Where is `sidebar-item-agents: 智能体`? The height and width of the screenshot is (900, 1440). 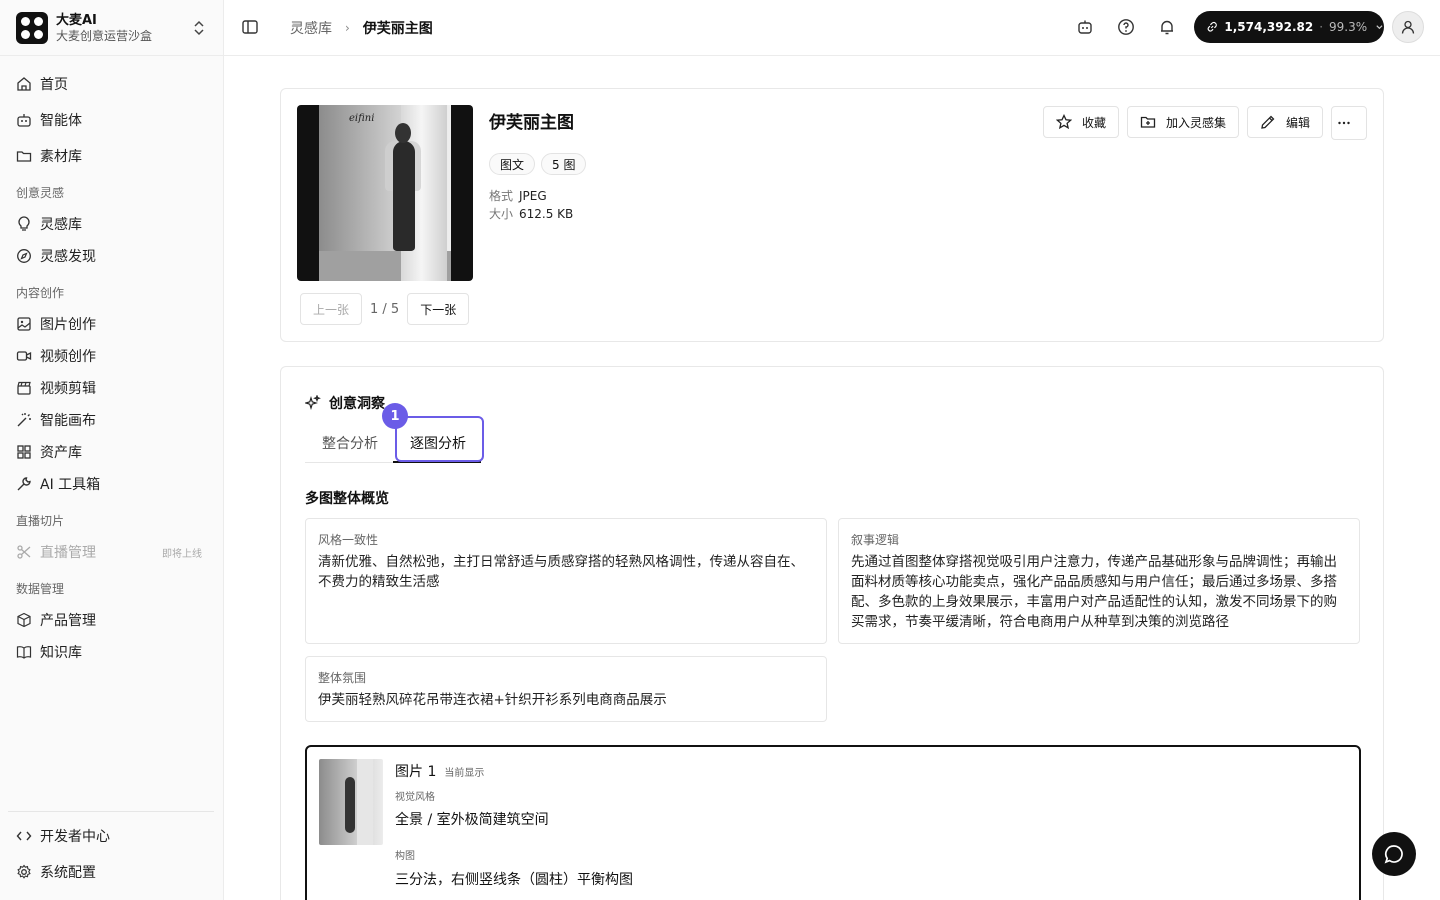
sidebar-item-agents: 智能体 is located at coordinates (116, 120).